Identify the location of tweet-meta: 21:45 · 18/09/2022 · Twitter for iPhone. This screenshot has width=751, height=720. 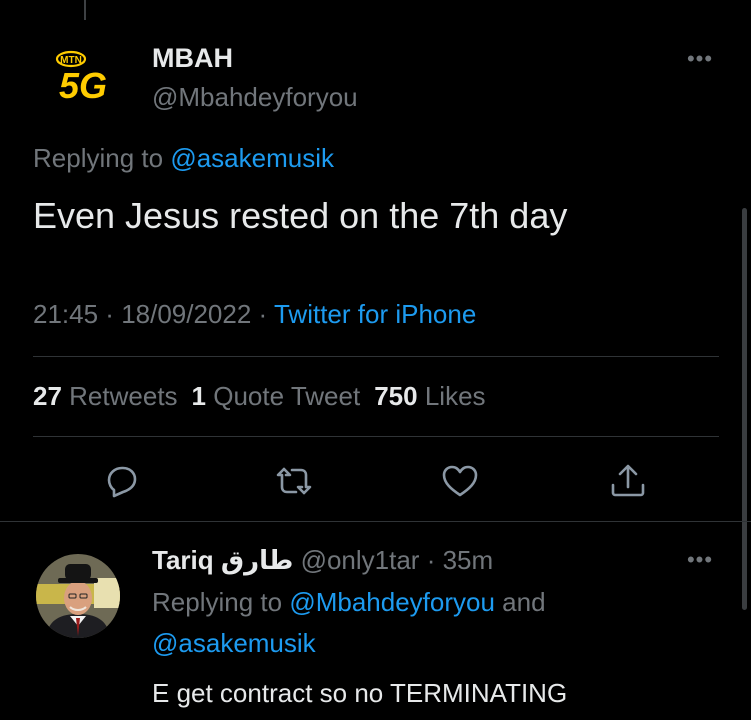
(254, 314).